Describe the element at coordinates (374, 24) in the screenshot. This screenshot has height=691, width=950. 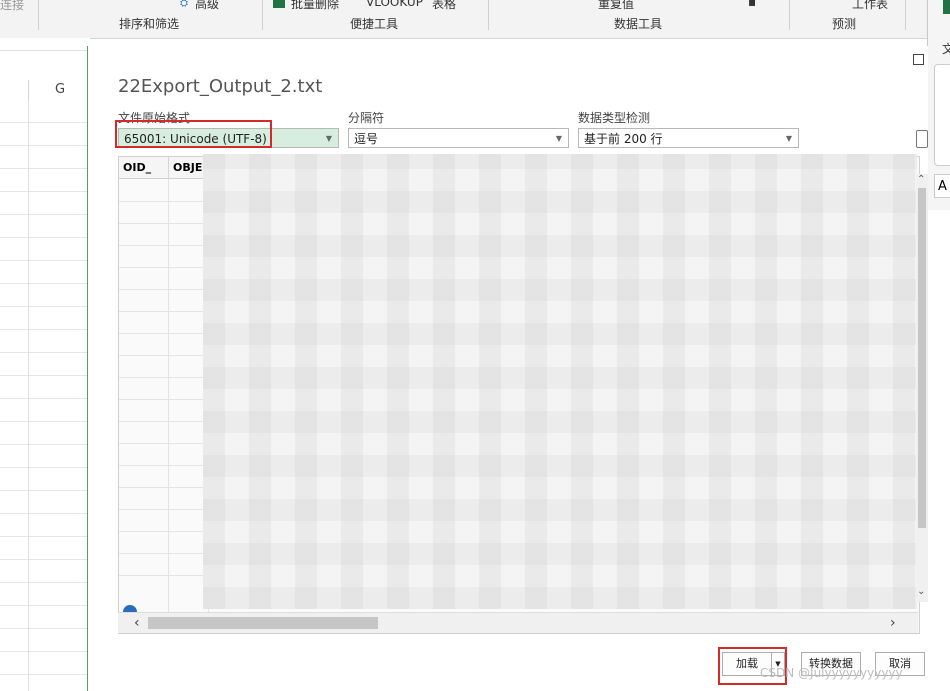
I see `group-quick-tools: 便捷工具` at that location.